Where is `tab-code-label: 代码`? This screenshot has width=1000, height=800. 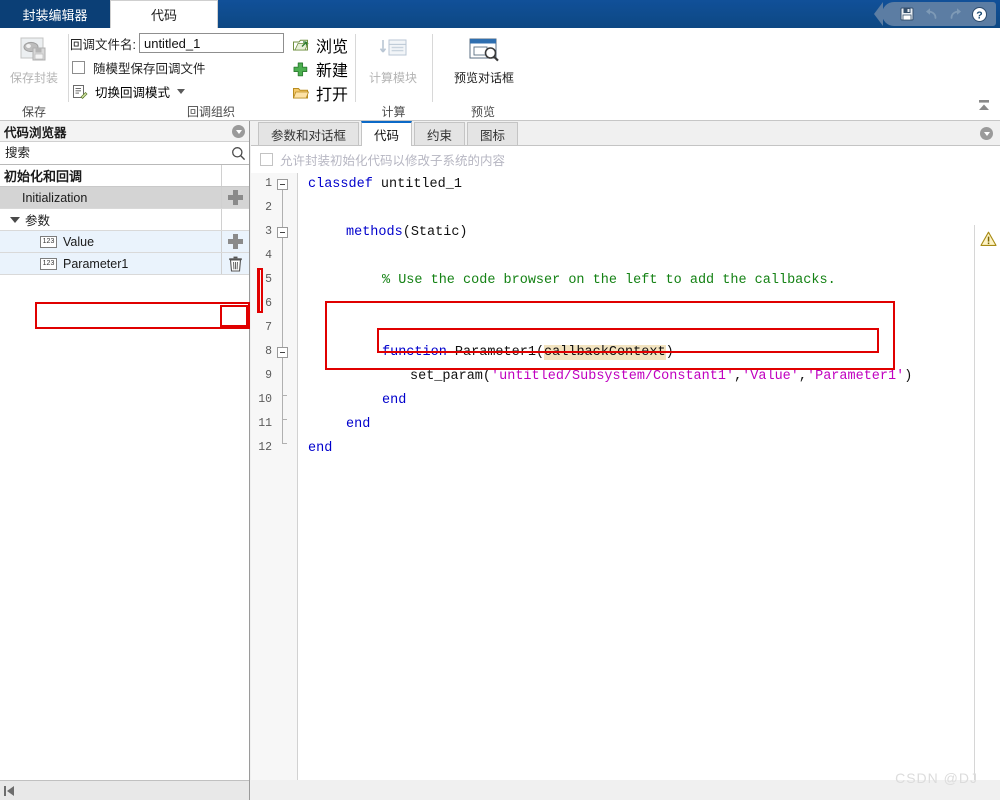 tab-code-label: 代码 is located at coordinates (387, 136).